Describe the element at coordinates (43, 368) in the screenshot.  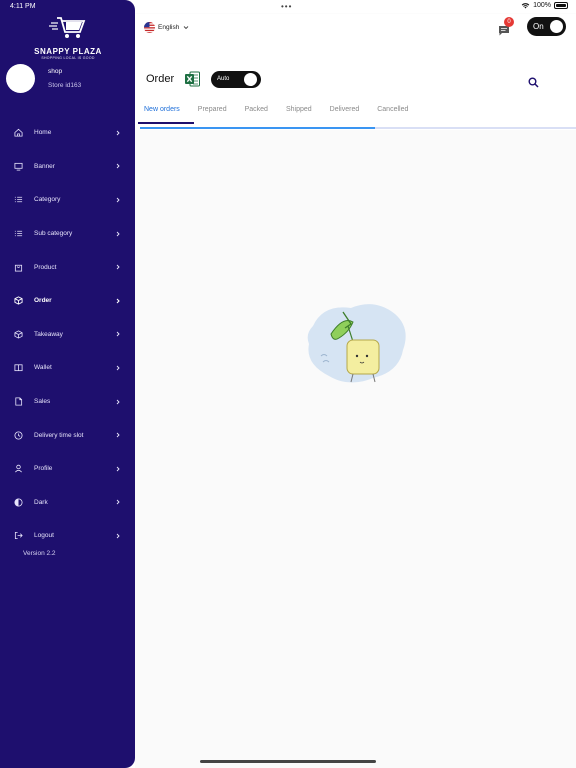
I see `sidebar-item-label: Wallet` at that location.